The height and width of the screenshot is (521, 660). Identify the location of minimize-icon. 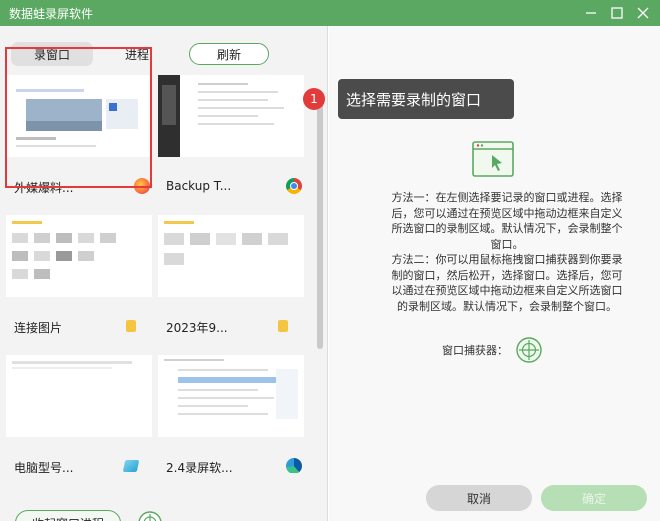
(591, 13).